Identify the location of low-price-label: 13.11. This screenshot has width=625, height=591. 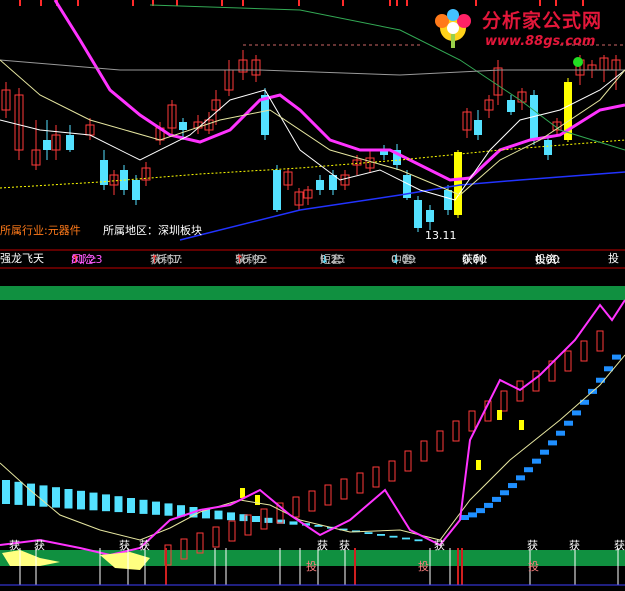
(441, 235).